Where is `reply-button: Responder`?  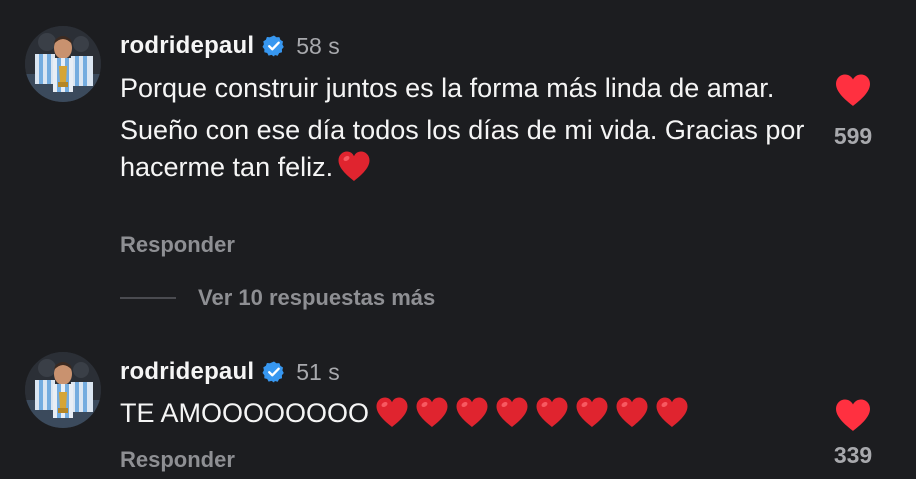 reply-button: Responder is located at coordinates (177, 460).